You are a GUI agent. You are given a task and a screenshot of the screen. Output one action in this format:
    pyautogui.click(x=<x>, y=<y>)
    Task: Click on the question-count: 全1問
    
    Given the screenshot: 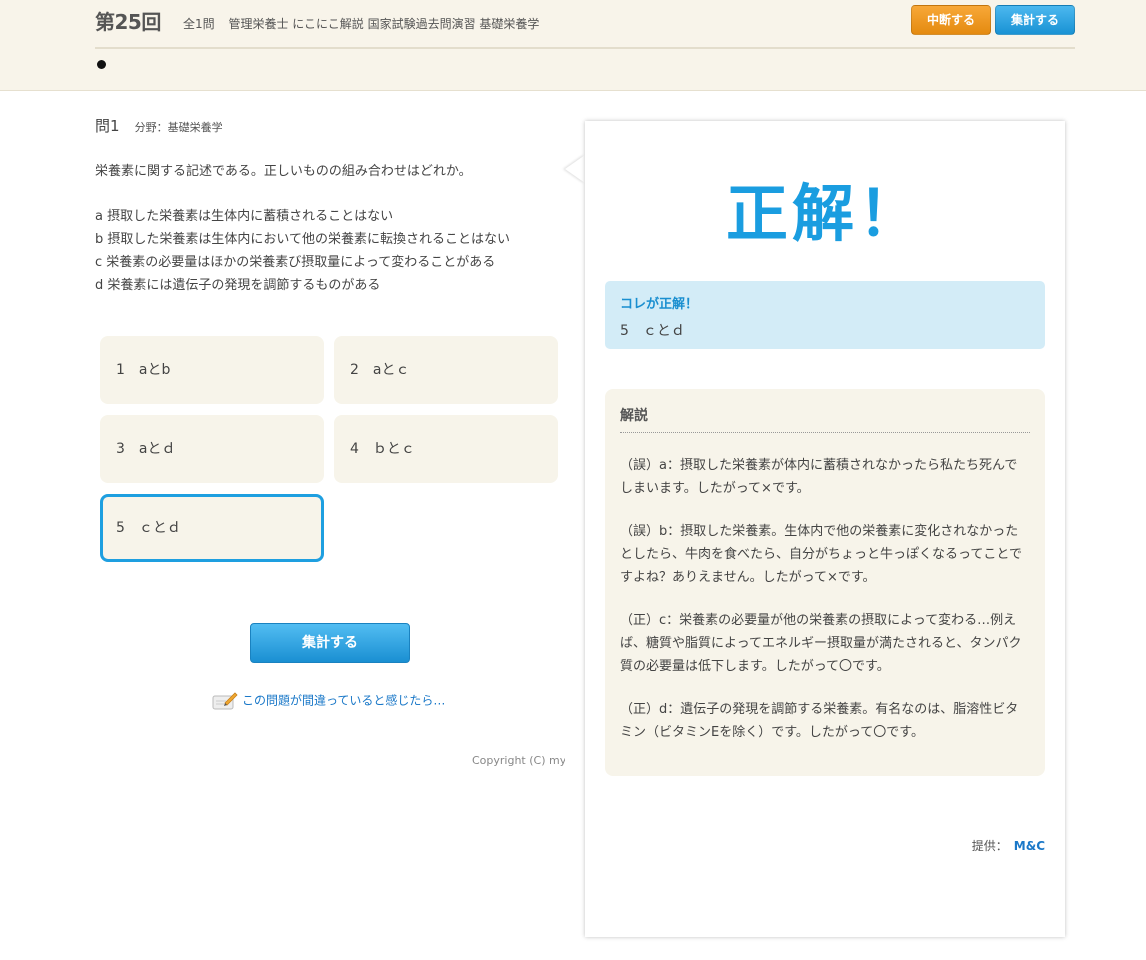 What is the action you would take?
    pyautogui.click(x=199, y=24)
    